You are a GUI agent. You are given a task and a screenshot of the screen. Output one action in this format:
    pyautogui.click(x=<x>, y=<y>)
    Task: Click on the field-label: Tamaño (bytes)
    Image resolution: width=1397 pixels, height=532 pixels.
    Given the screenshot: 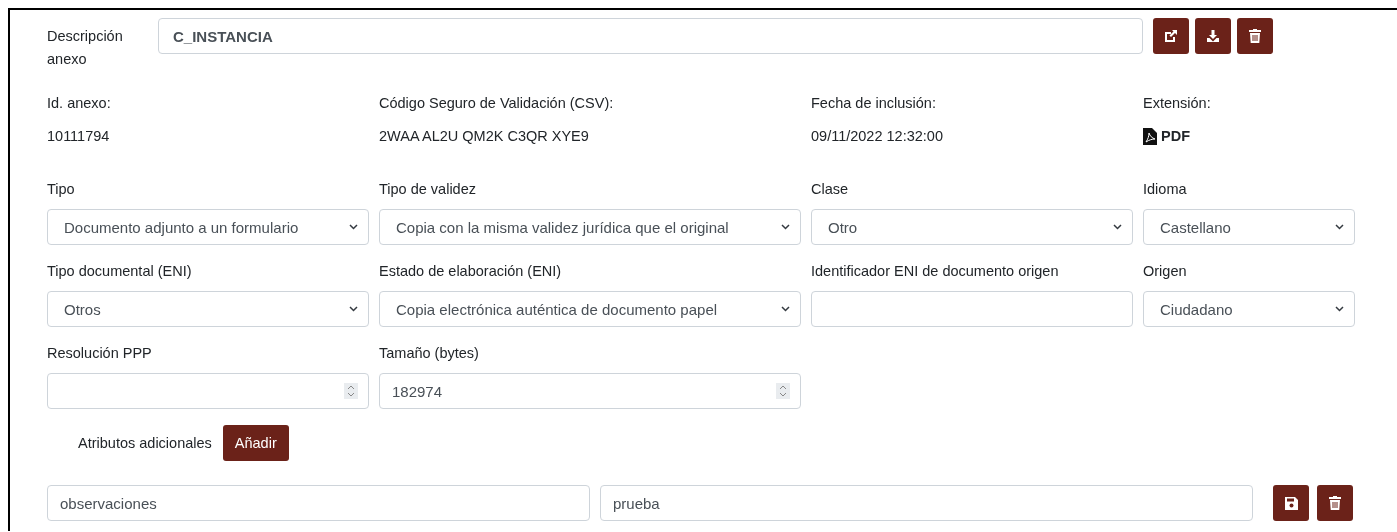 What is the action you would take?
    pyautogui.click(x=429, y=353)
    